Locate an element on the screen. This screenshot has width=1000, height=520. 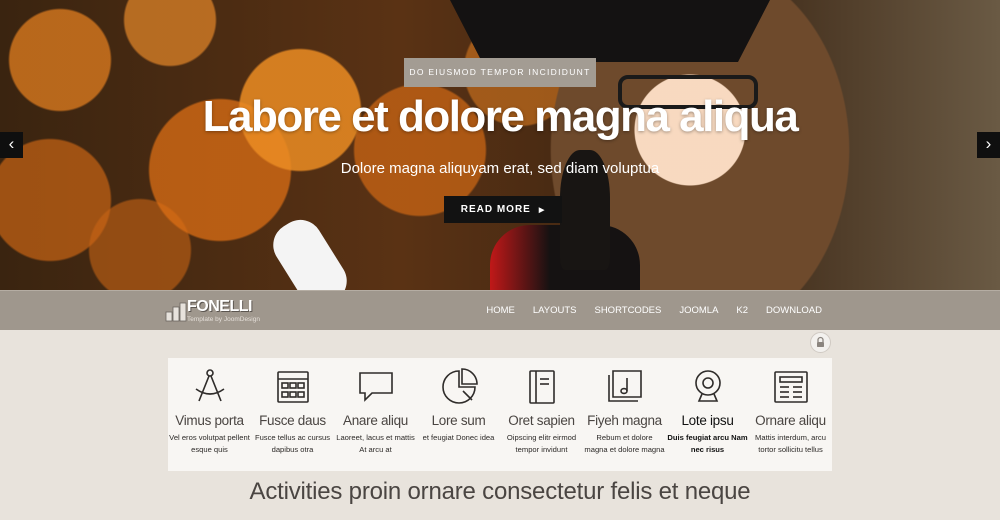
chat-bubble-icon is located at coordinates (375, 387).